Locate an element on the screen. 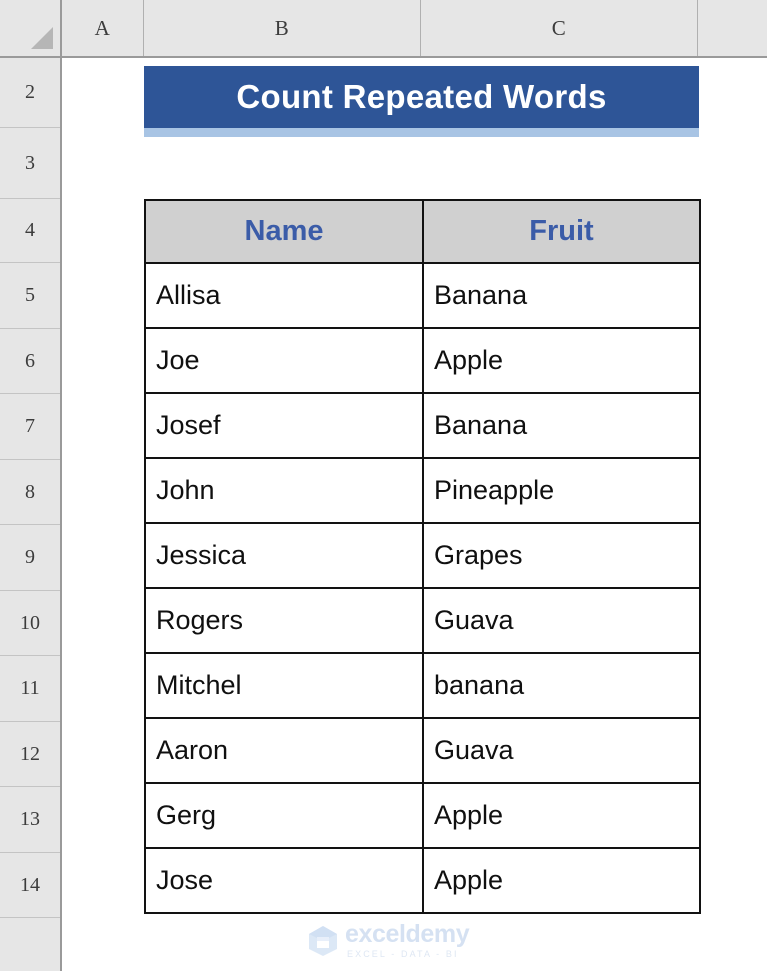 The image size is (767, 971). cell-fruit: Pineapple is located at coordinates (561, 490).